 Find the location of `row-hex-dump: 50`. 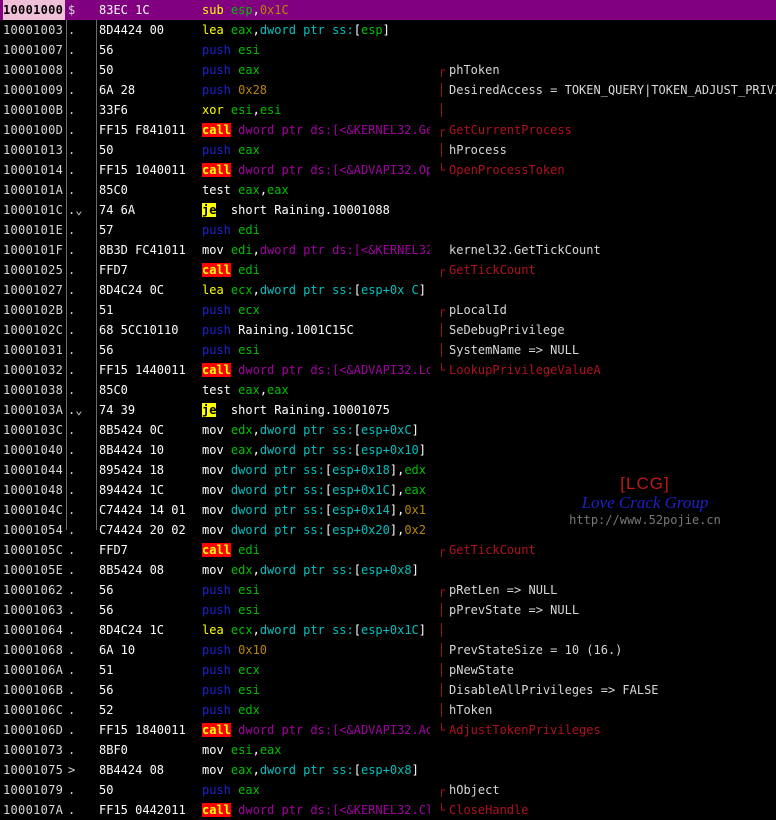

row-hex-dump: 50 is located at coordinates (106, 70).